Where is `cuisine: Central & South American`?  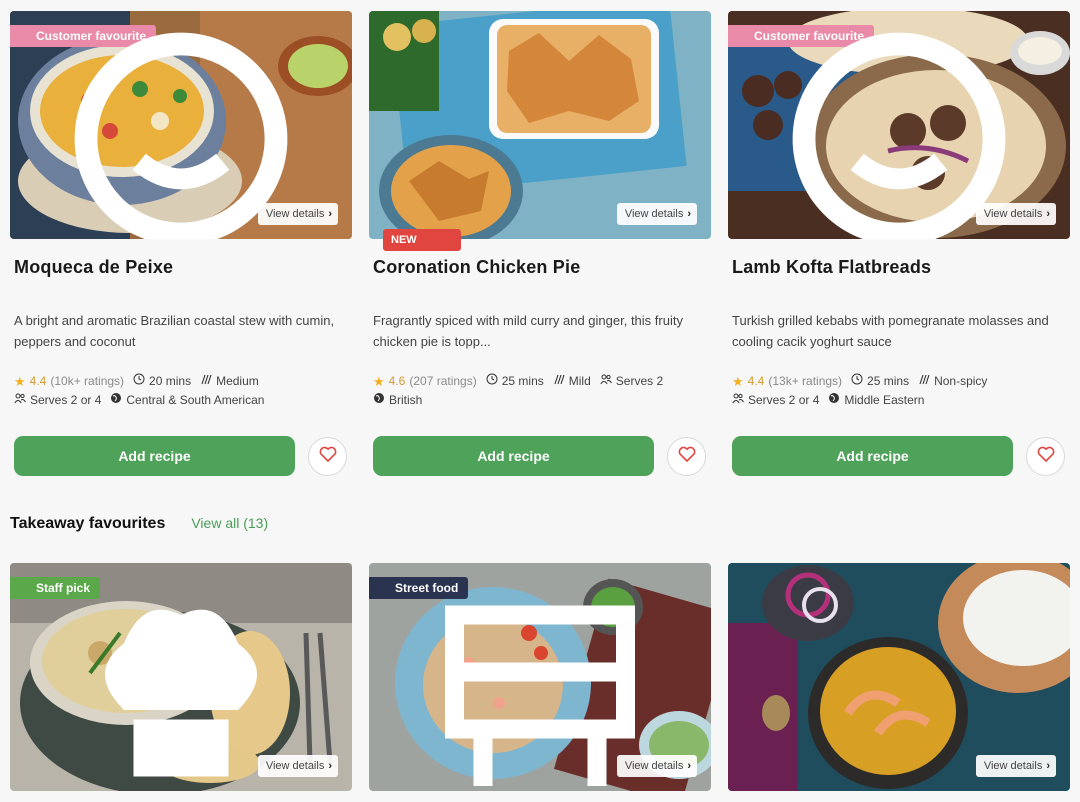
cuisine: Central & South American is located at coordinates (195, 400).